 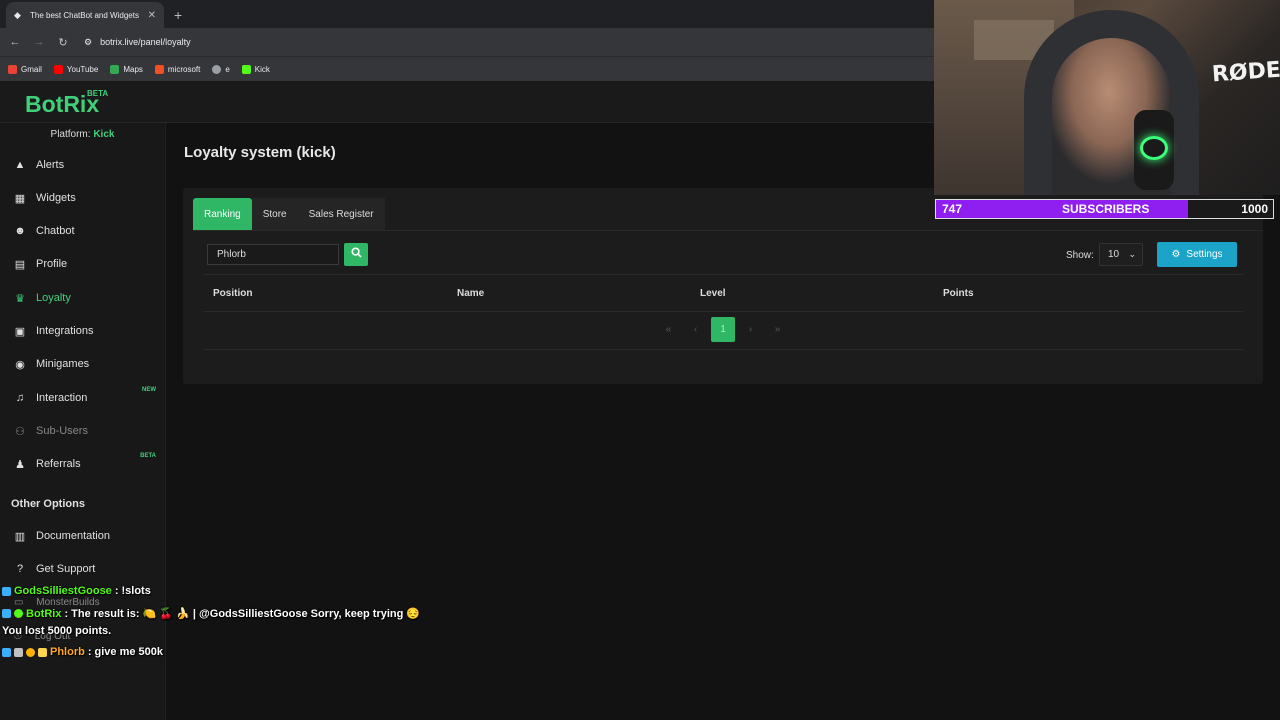 What do you see at coordinates (83, 364) in the screenshot?
I see `sidebar-item-minigames: ◉ Minigames` at bounding box center [83, 364].